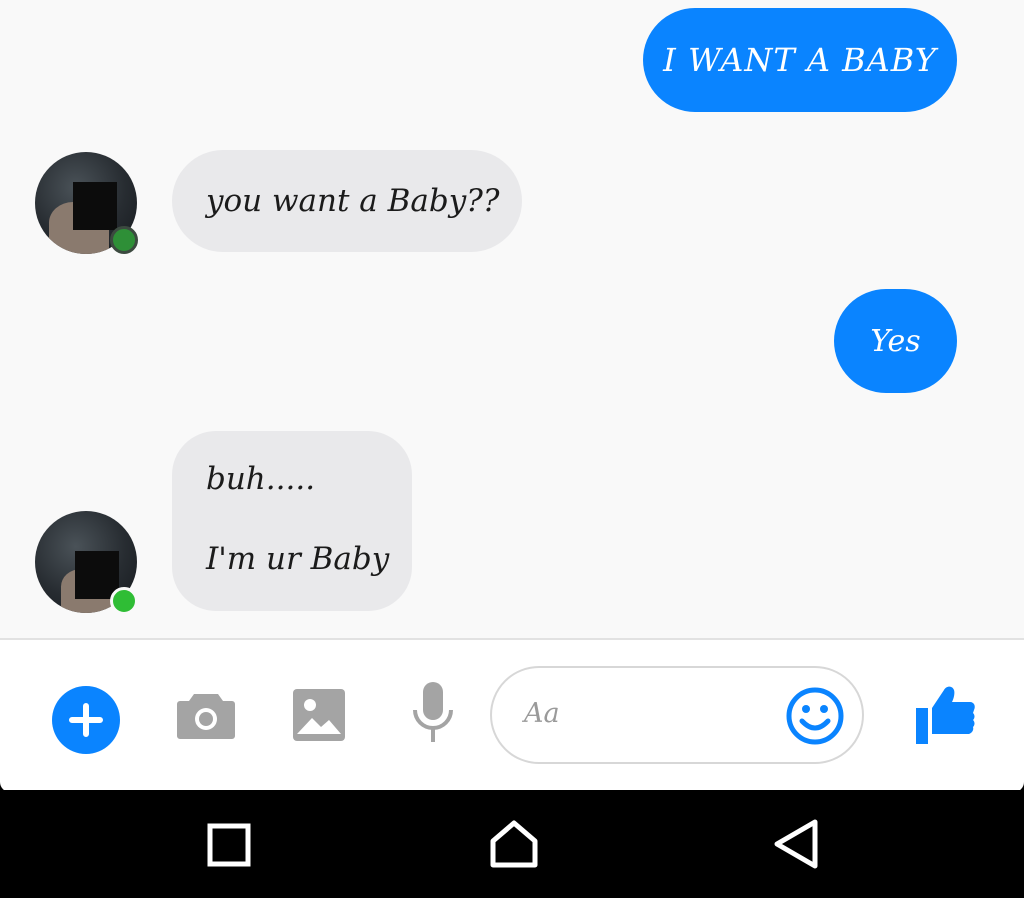 This screenshot has width=1024, height=898. I want to click on avatar-redaction, so click(95, 206).